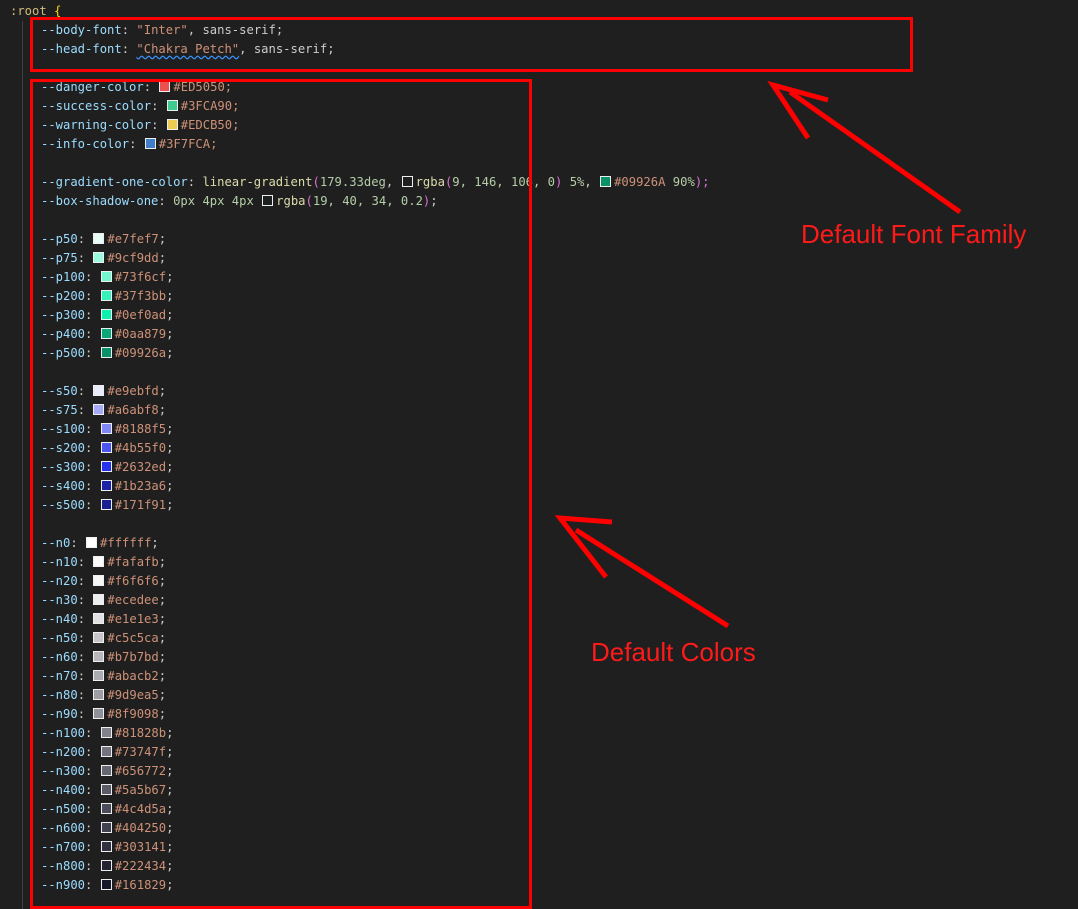  Describe the element at coordinates (642, 572) in the screenshot. I see `colors-arrow` at that location.